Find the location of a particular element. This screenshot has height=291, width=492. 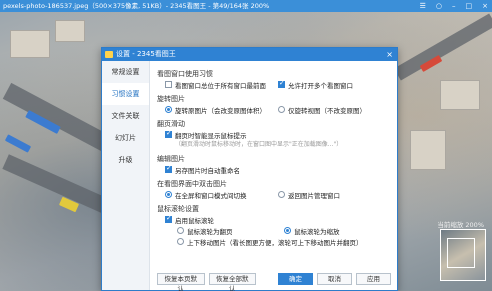

rotate-view-radio is located at coordinates (281, 109).